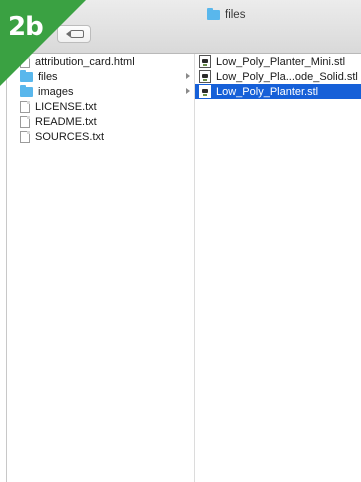 The height and width of the screenshot is (482, 361). What do you see at coordinates (104, 91) in the screenshot?
I see `list-item-images: images` at bounding box center [104, 91].